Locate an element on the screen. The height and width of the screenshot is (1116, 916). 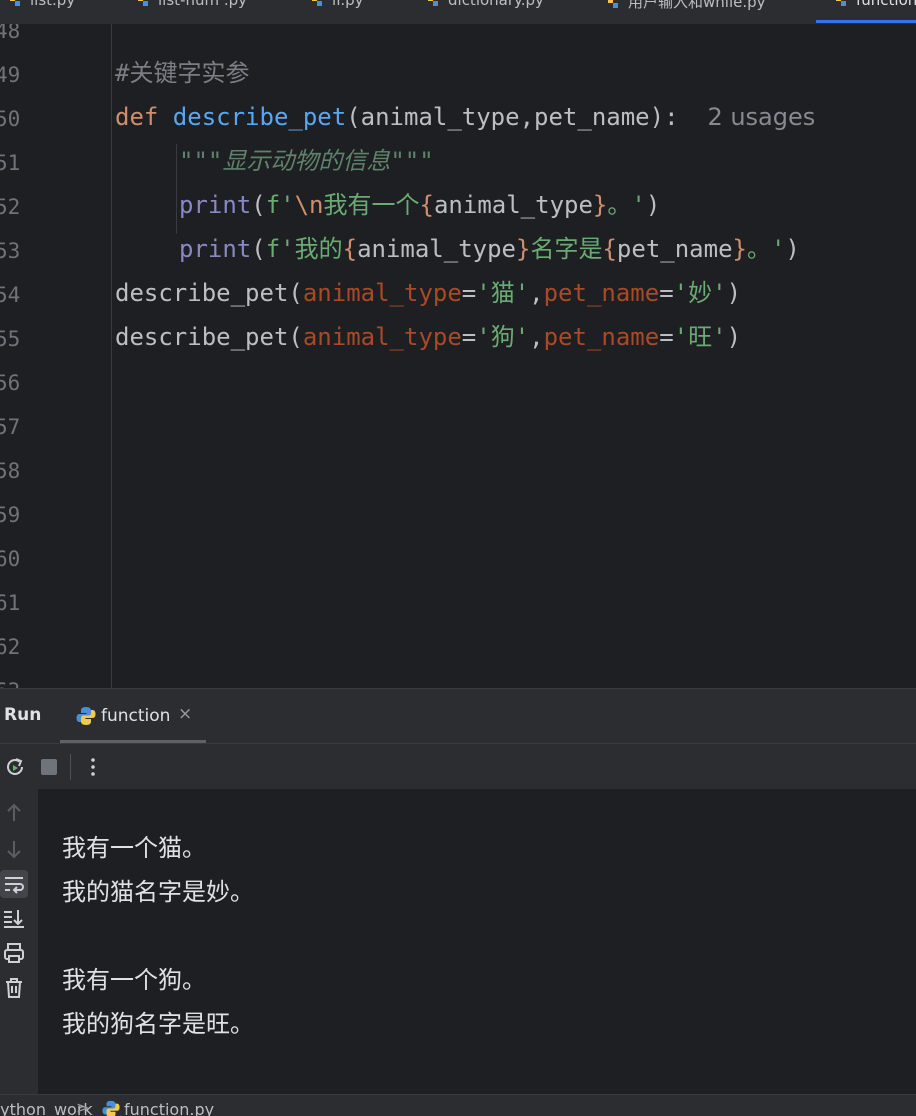
editor-tab-function: function is located at coordinates (876, 7).